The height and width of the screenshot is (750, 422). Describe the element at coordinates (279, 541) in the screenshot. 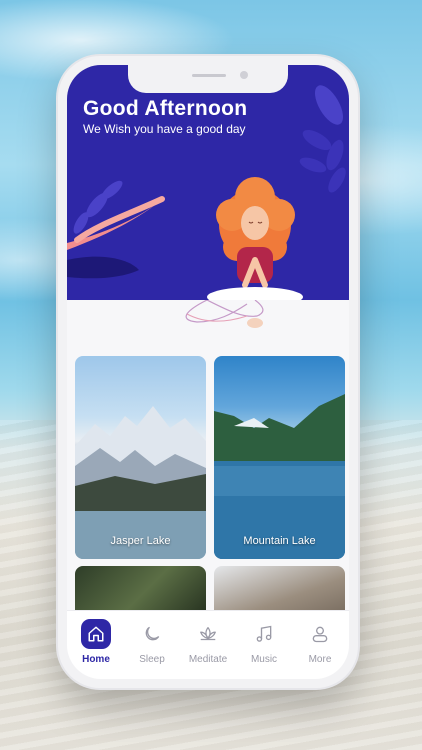

I see `card-title: Mountain Lake` at that location.